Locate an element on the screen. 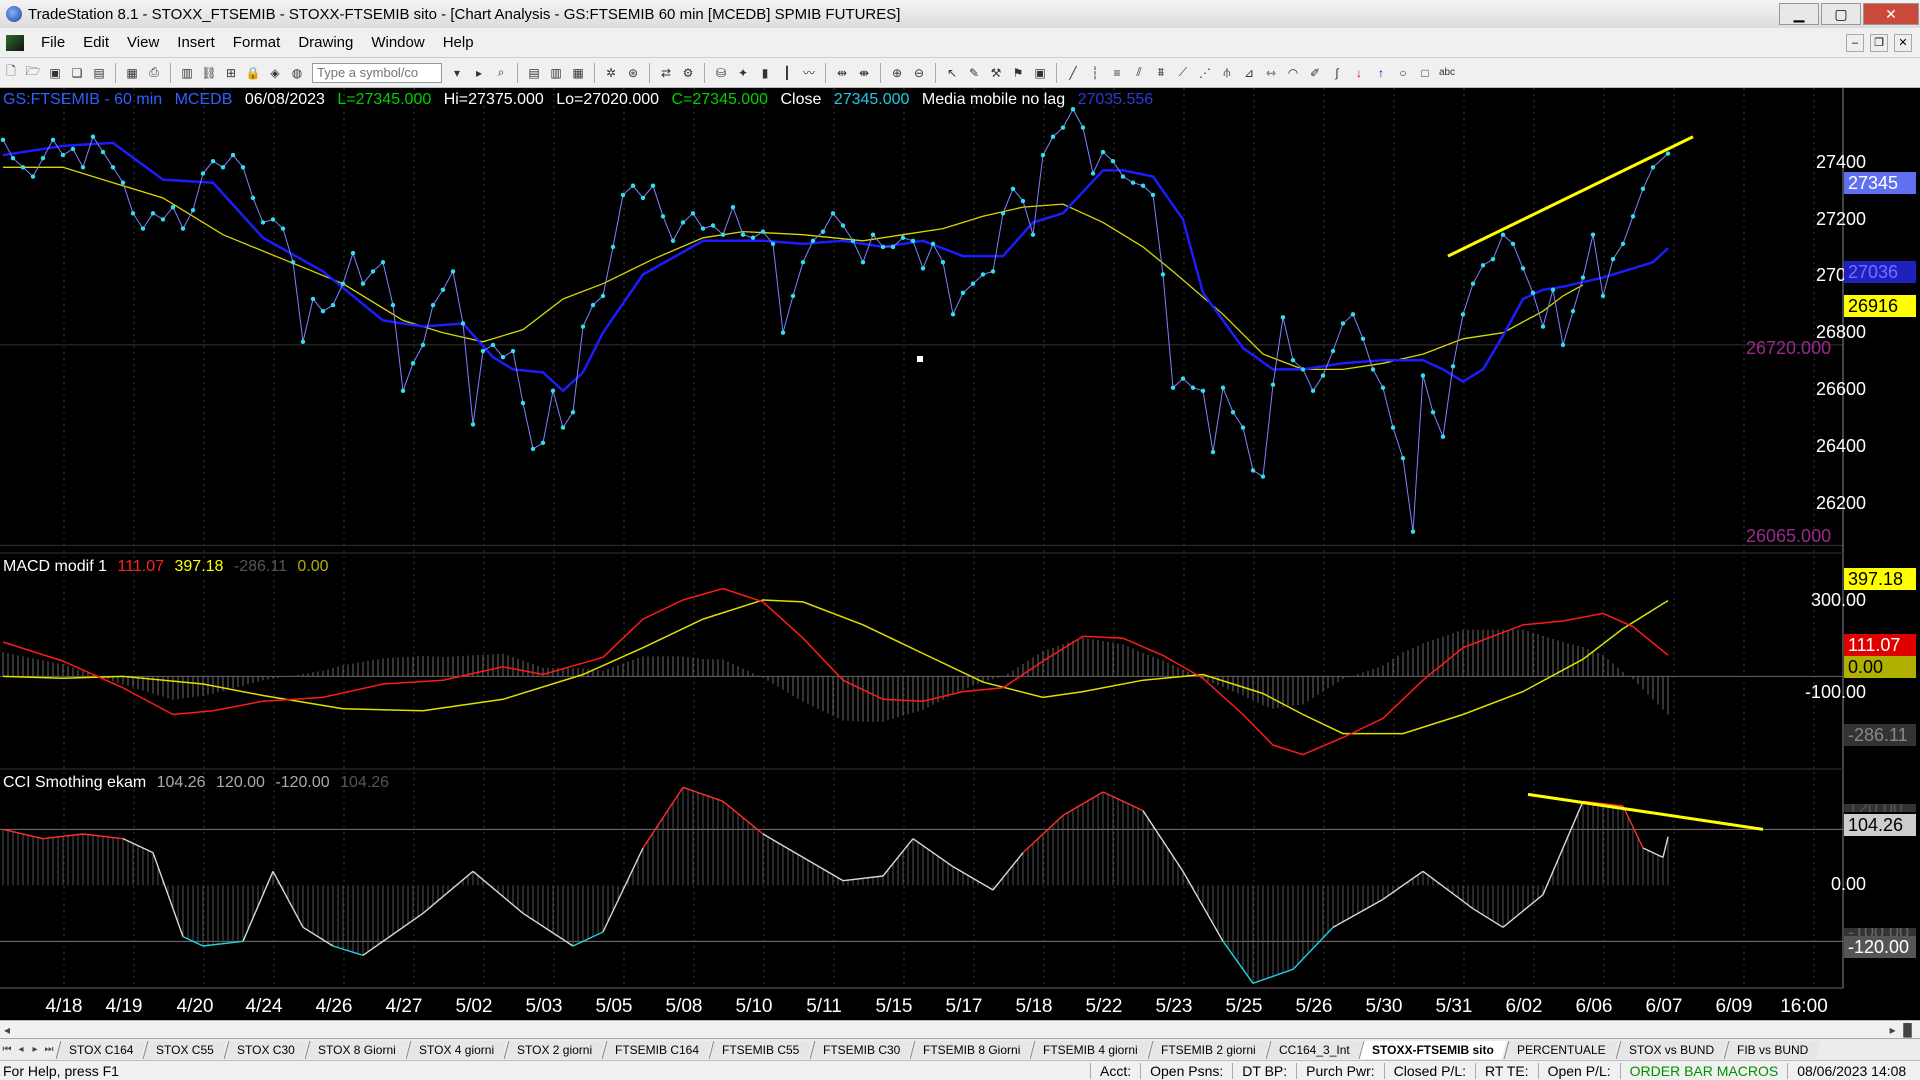 The height and width of the screenshot is (1080, 1920). radar-icon: ✲ is located at coordinates (611, 73).